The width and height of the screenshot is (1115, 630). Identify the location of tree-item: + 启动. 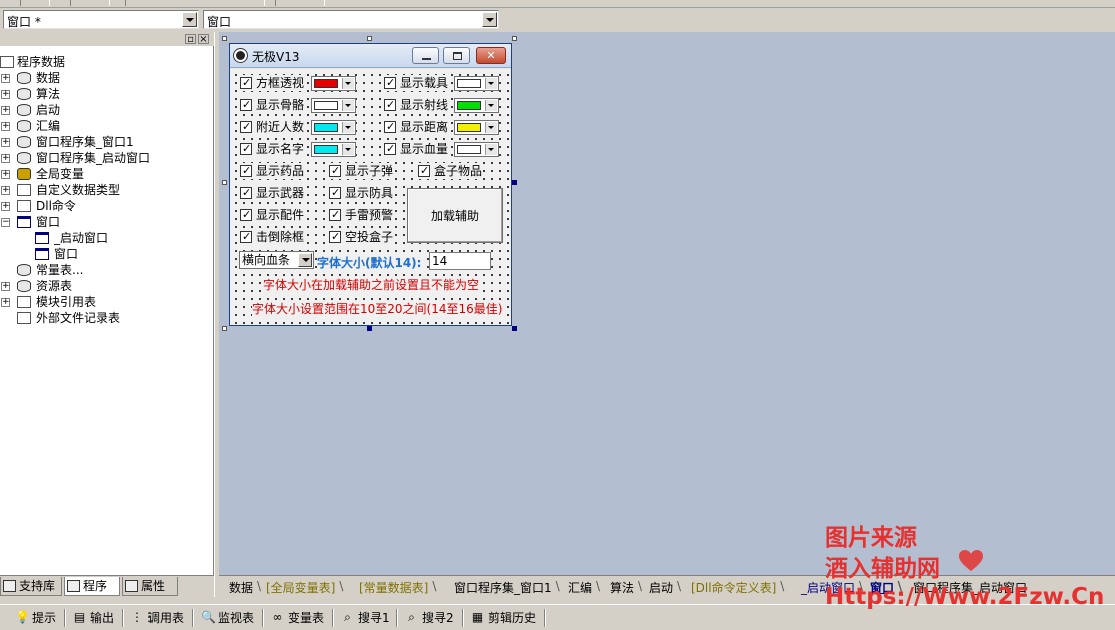
(106, 110).